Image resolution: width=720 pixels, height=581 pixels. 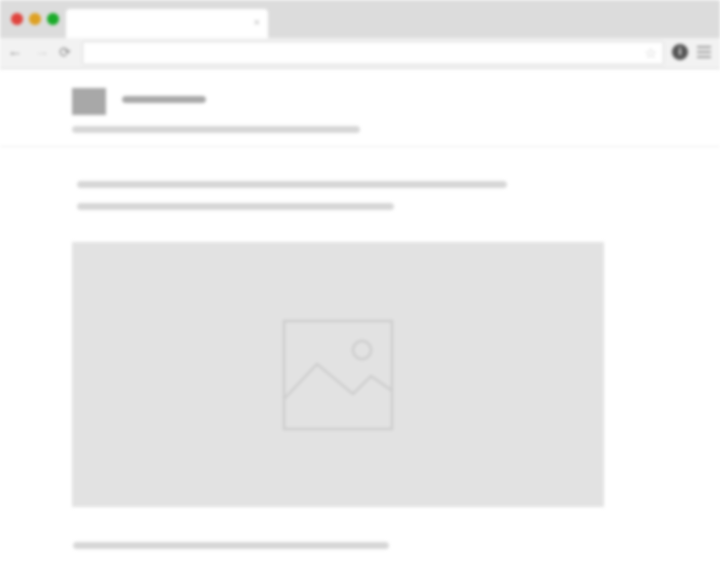 I want to click on maximize-window-button, so click(x=53, y=19).